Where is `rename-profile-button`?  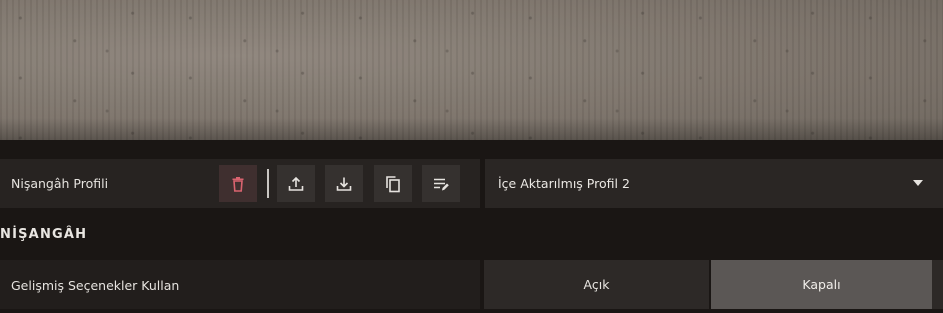
rename-profile-button is located at coordinates (441, 183).